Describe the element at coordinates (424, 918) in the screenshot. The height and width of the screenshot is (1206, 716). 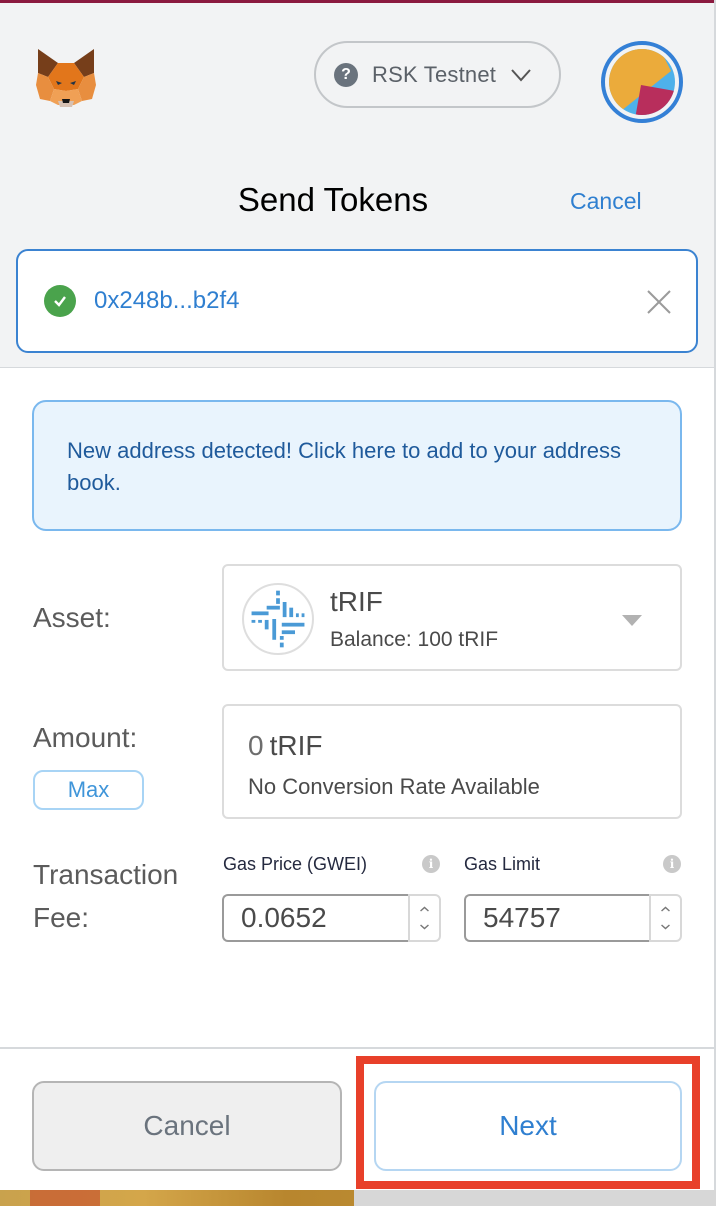
I see `gas-price-stepper` at that location.